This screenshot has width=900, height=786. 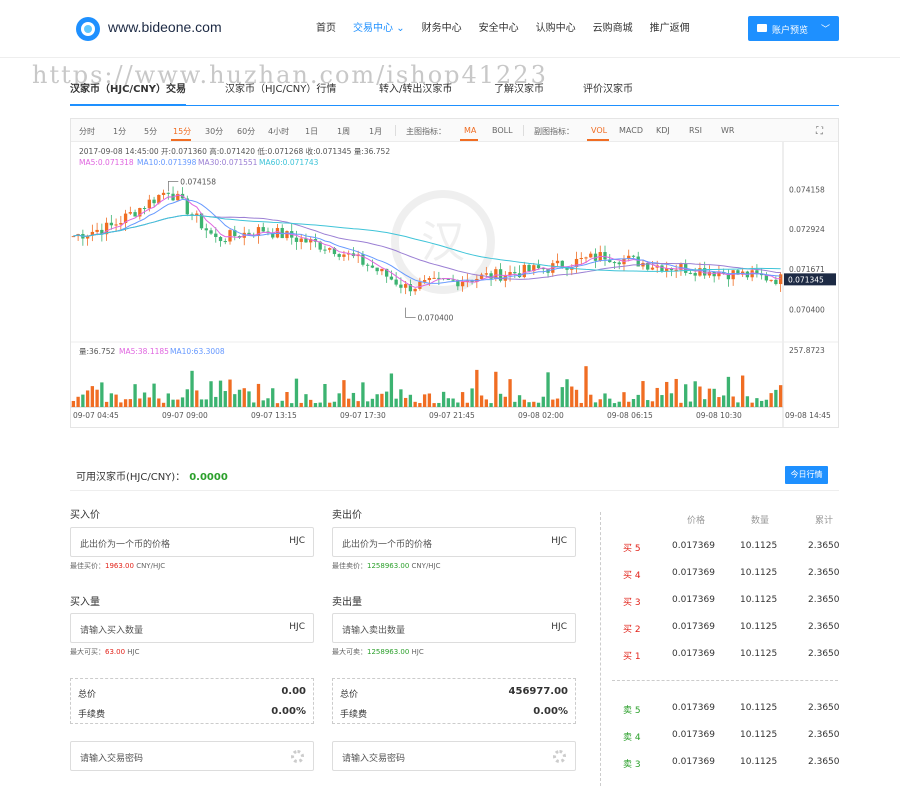 What do you see at coordinates (454, 756) in the screenshot?
I see `sell-password-input: 请输入交易密码` at bounding box center [454, 756].